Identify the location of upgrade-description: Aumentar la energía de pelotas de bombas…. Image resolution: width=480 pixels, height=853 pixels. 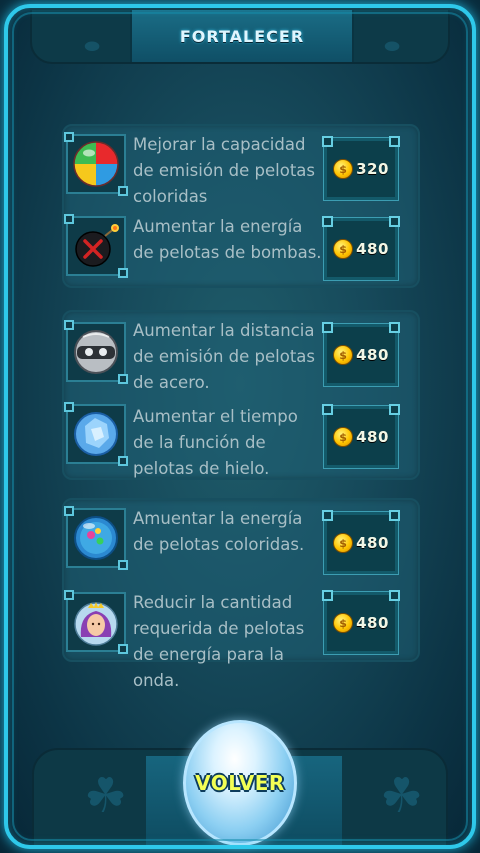
(227, 239).